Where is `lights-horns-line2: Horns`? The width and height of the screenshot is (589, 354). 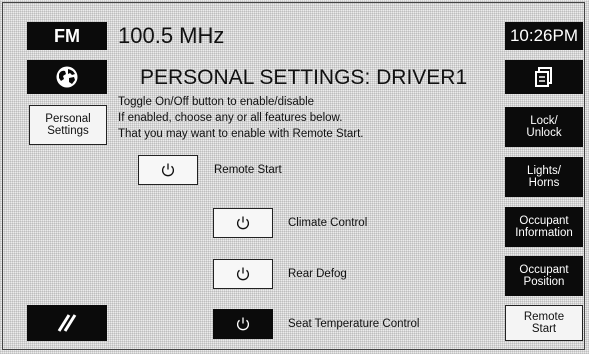 lights-horns-line2: Horns is located at coordinates (544, 183).